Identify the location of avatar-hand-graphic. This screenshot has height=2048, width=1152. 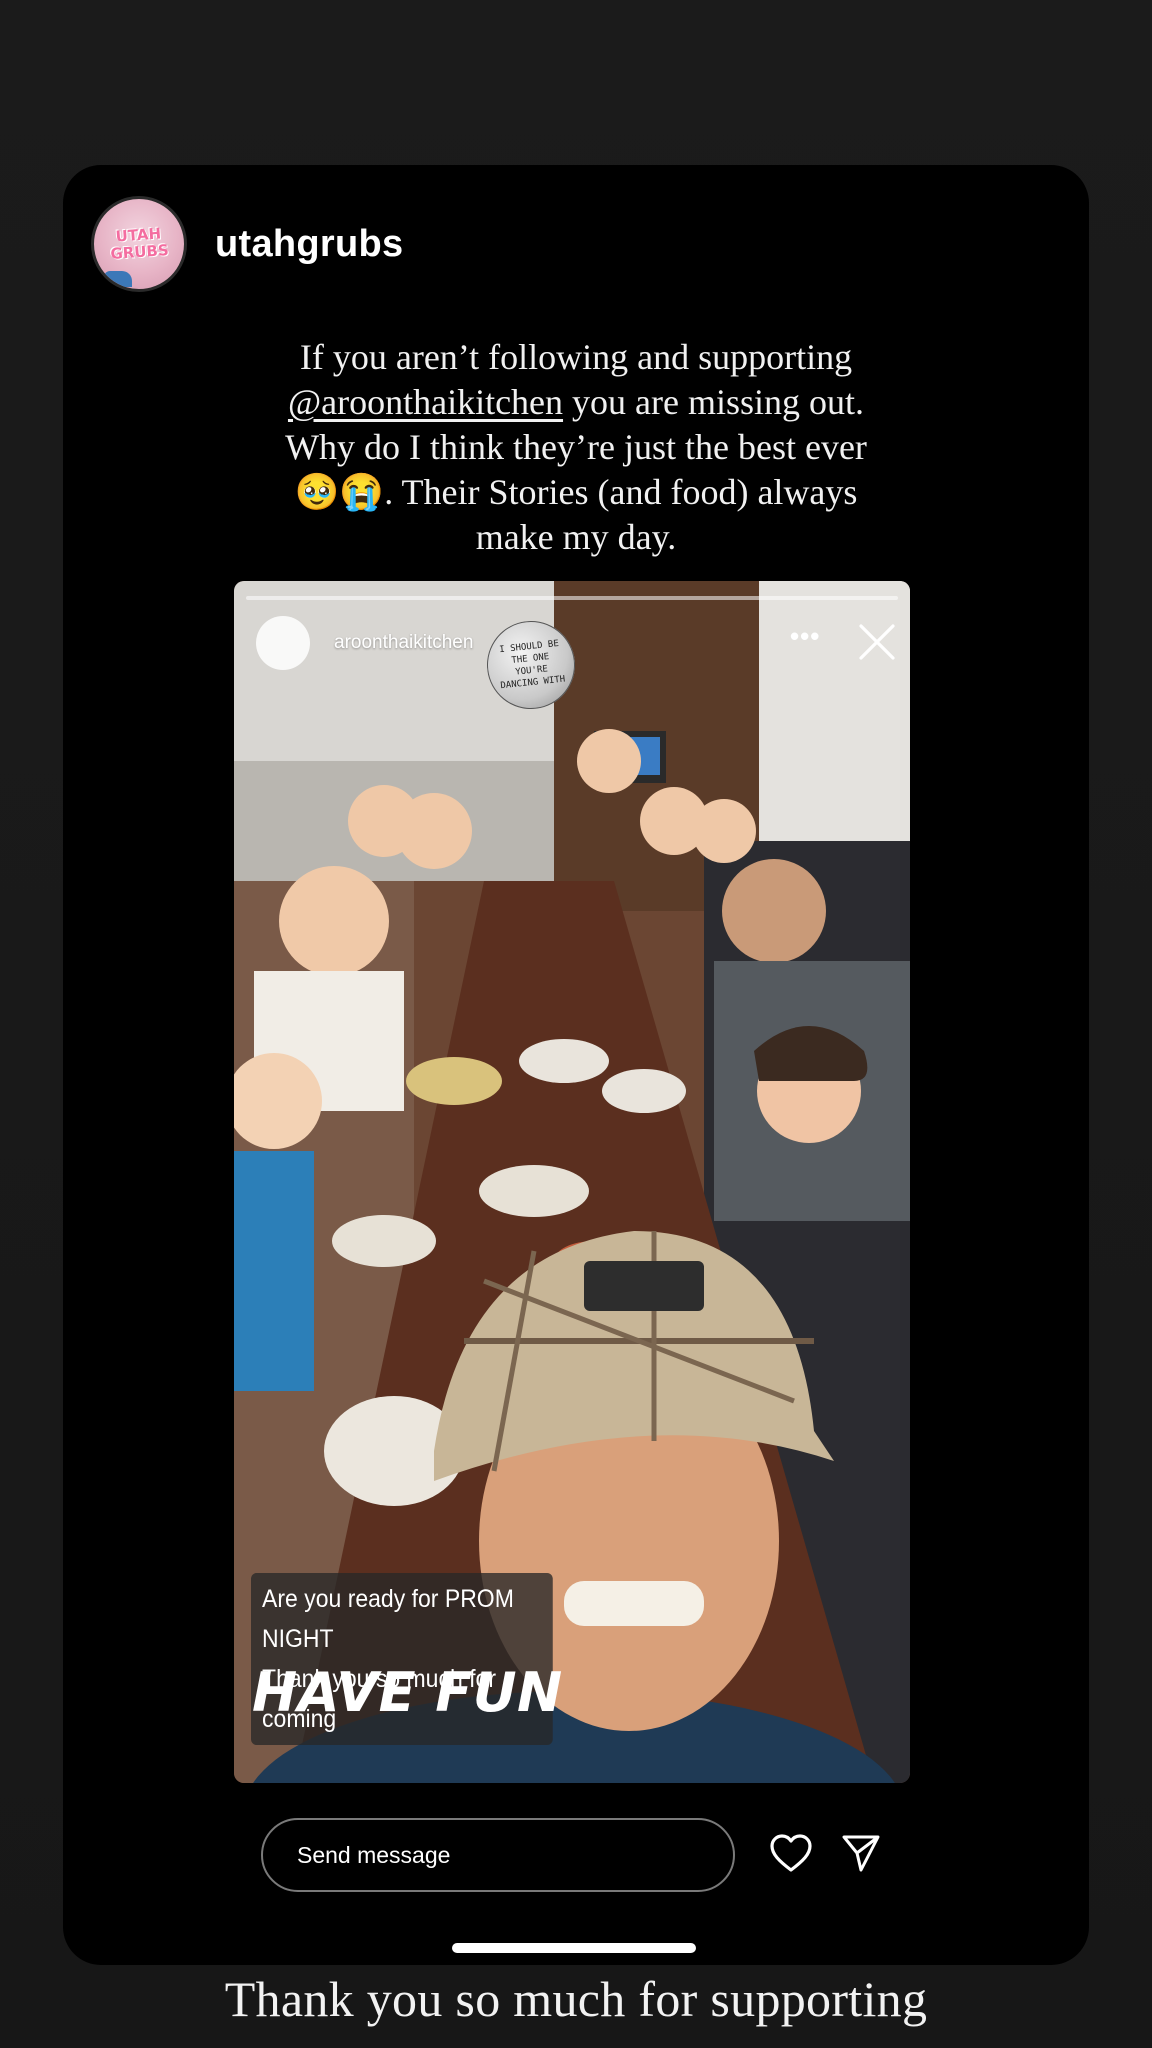
(118, 279).